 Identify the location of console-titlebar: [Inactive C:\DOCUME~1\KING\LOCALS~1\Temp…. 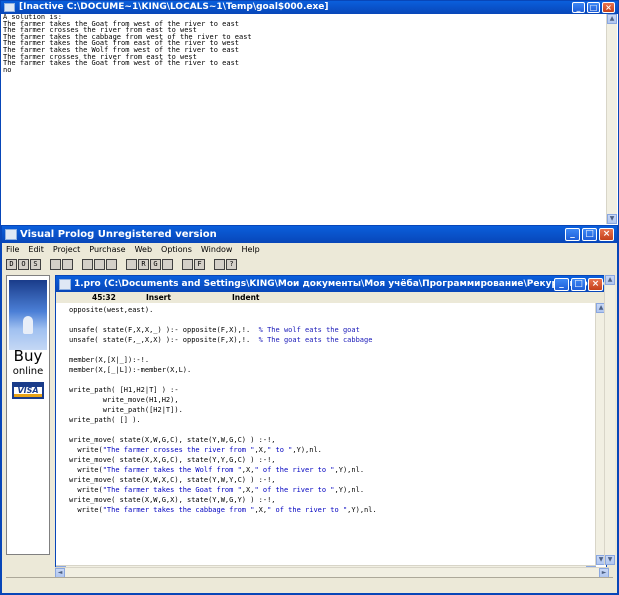
(309, 7).